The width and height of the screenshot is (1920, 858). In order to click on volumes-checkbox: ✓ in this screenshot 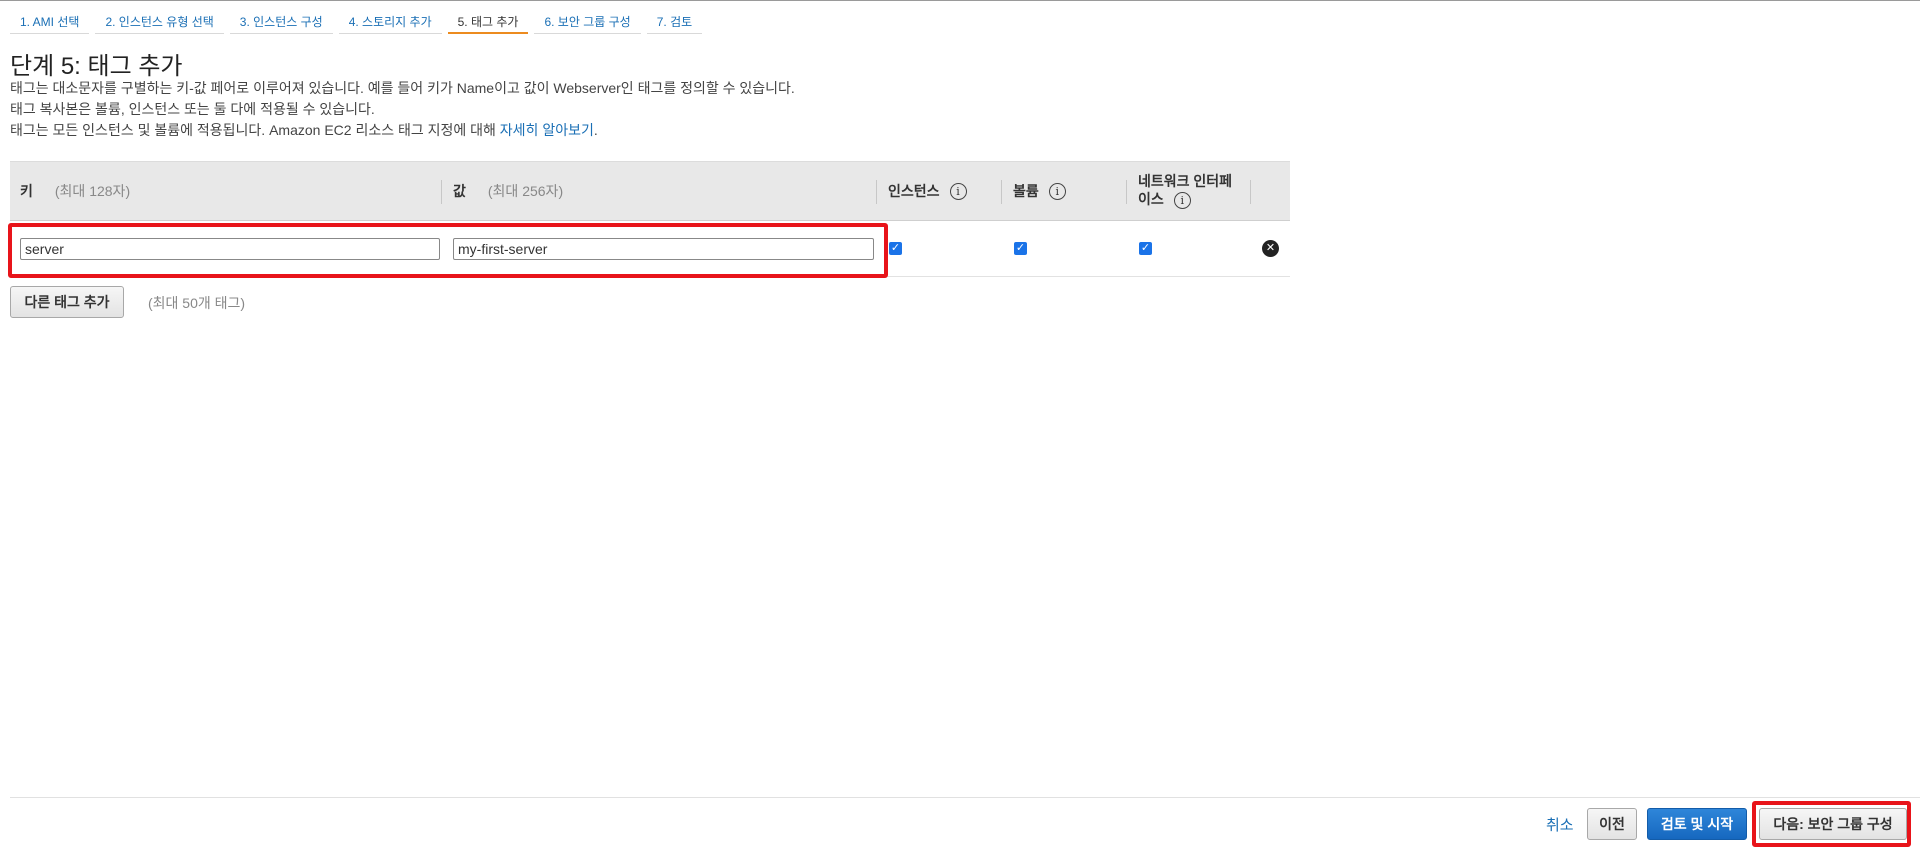, I will do `click(1020, 248)`.